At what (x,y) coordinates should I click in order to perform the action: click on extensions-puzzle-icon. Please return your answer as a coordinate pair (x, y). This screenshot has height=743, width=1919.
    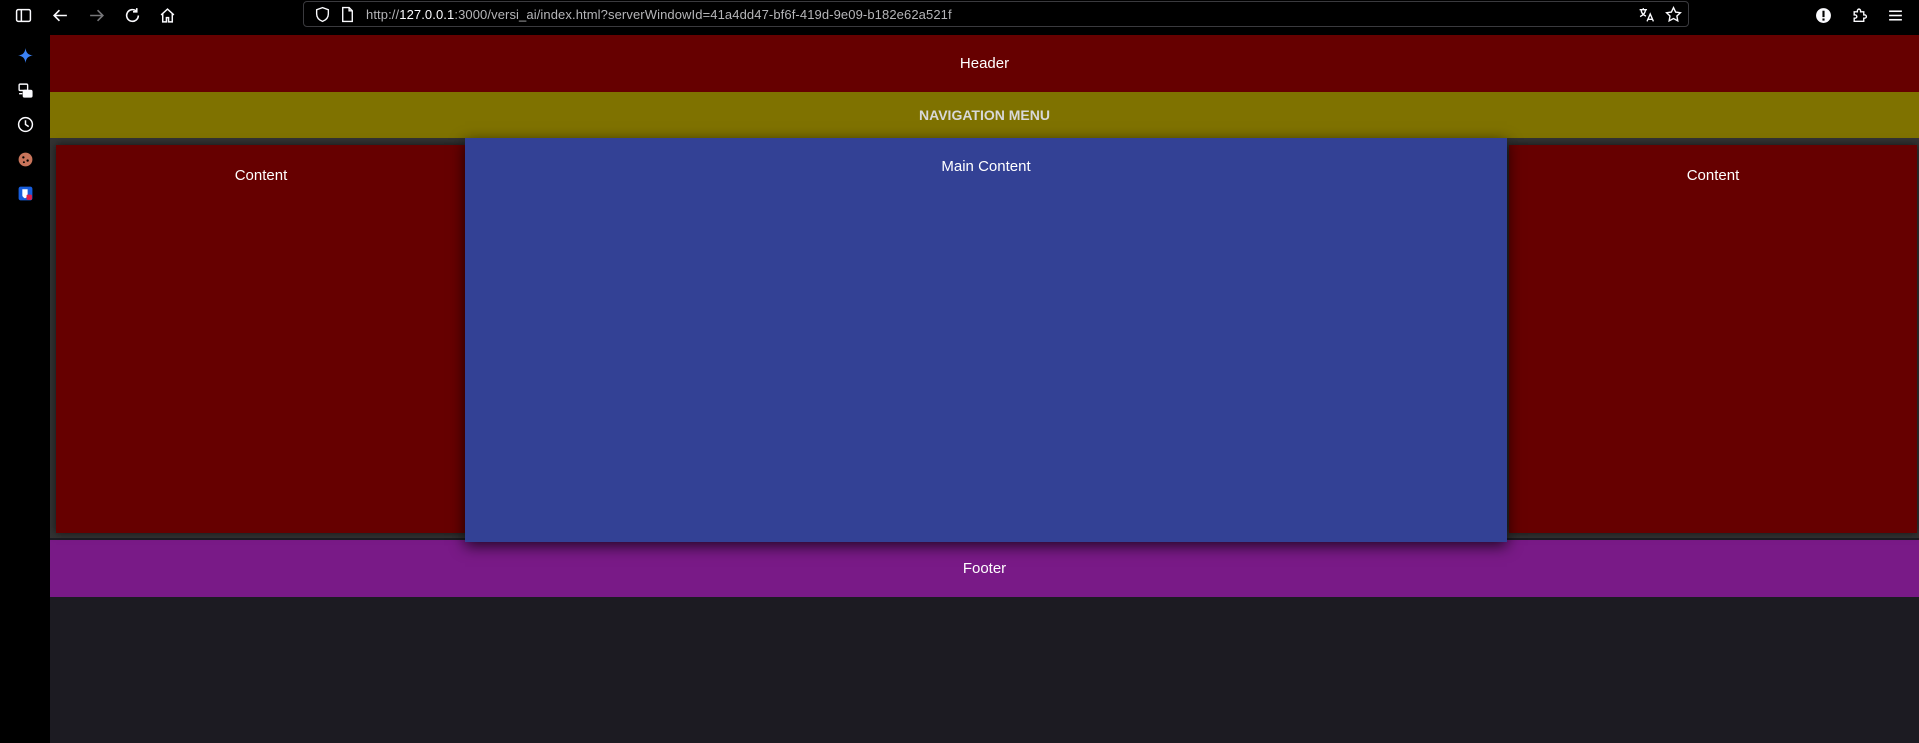
    Looking at the image, I should click on (1859, 15).